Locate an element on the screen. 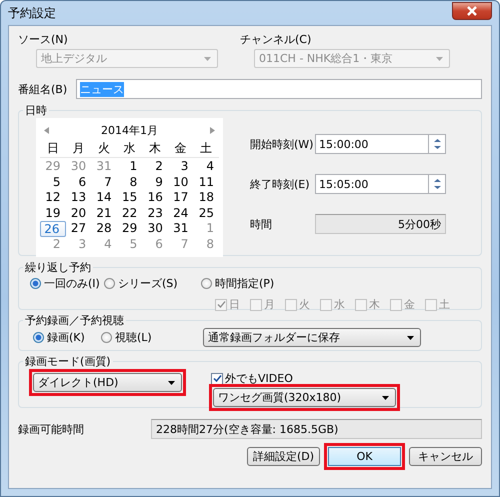 The width and height of the screenshot is (500, 497). calendar-day: 29 is located at coordinates (129, 228).